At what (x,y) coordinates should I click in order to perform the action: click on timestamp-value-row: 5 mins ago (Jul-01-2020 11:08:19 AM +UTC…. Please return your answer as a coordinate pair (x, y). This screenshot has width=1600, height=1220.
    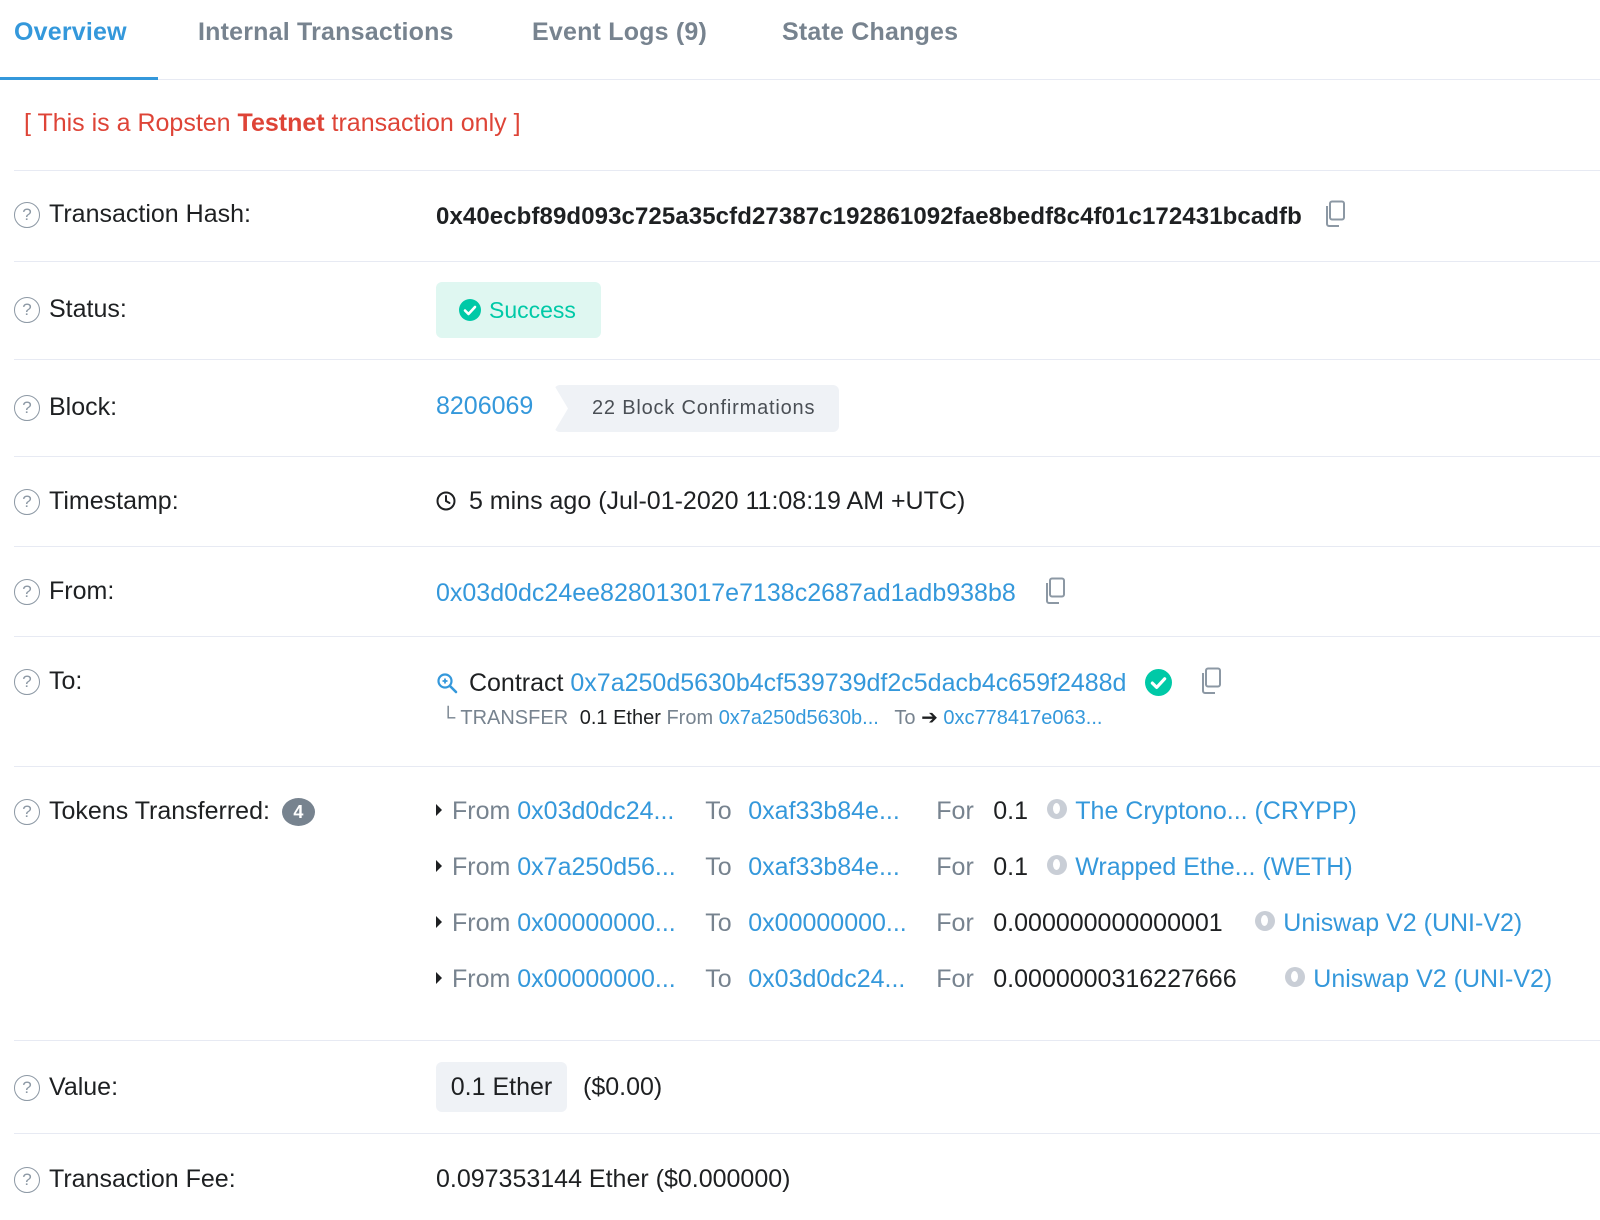
    Looking at the image, I should click on (700, 501).